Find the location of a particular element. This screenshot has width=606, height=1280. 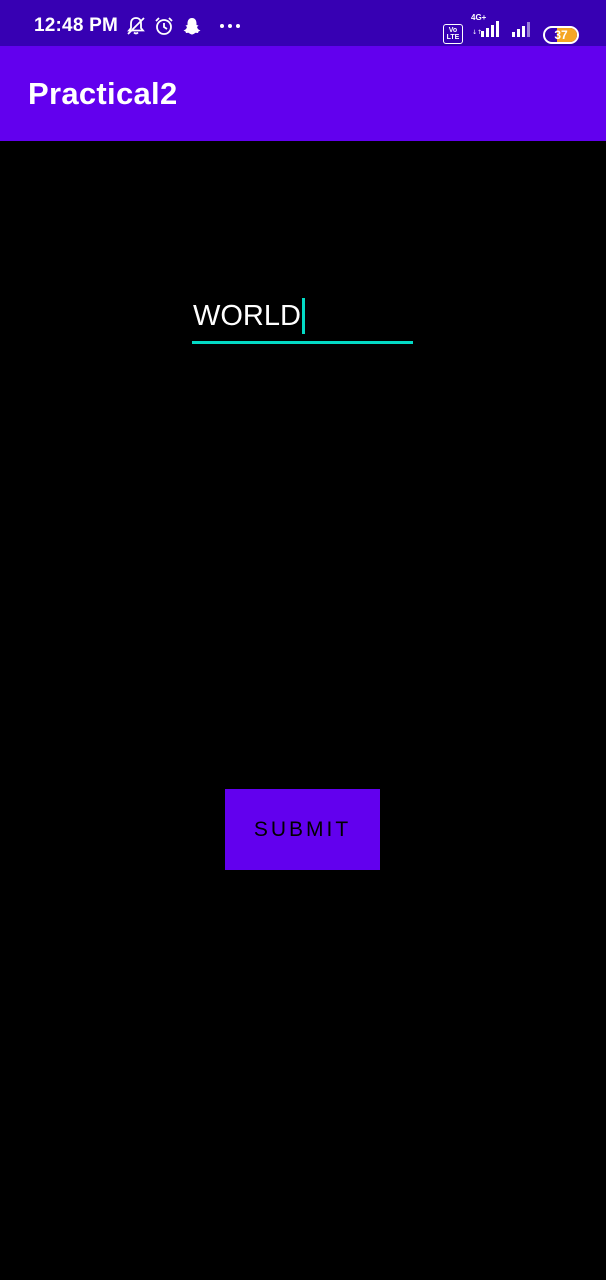

signal-strength-icon: 4G+ ↓↑ is located at coordinates (487, 28).